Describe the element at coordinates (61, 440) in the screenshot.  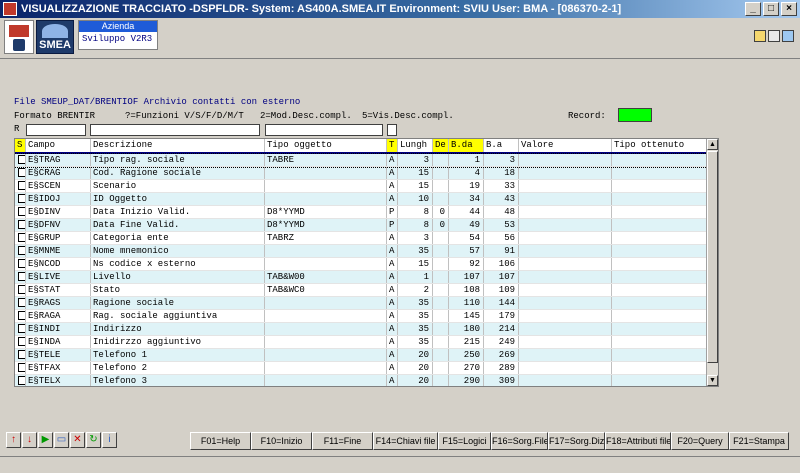
I see `window-icon: ▭` at that location.